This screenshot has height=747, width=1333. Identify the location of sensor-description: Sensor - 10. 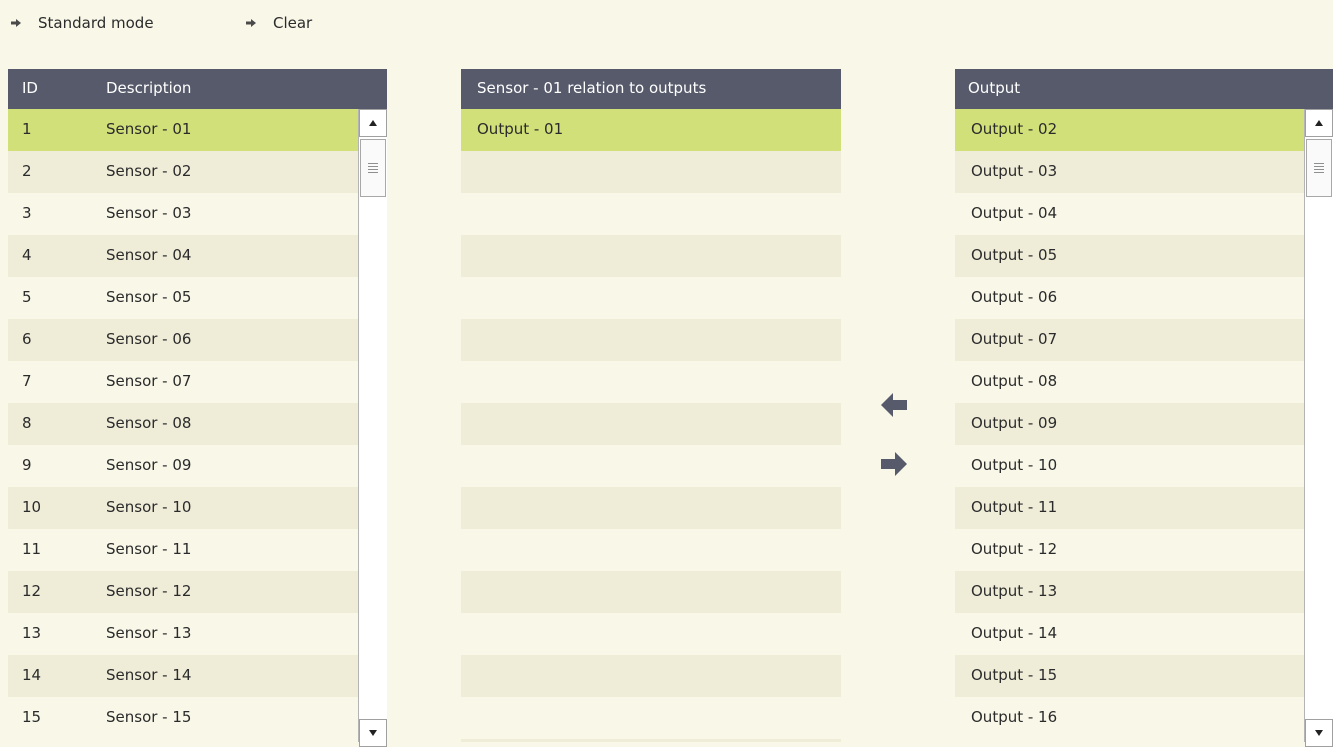
(149, 507).